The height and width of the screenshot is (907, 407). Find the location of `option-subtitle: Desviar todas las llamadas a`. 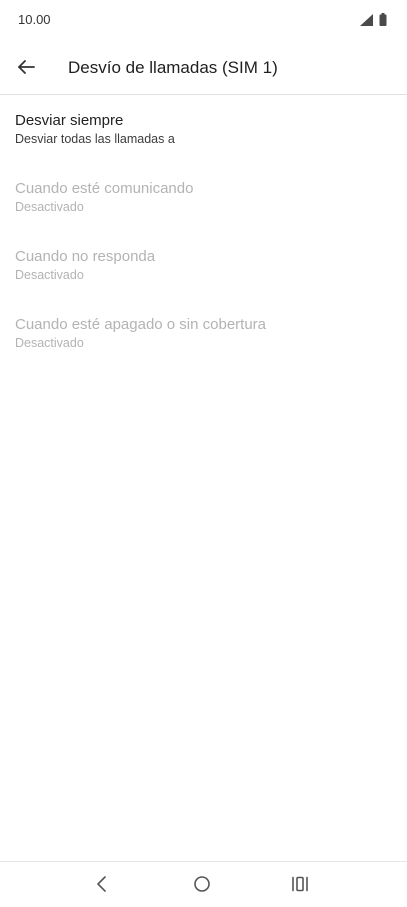

option-subtitle: Desviar todas las llamadas a is located at coordinates (95, 139).